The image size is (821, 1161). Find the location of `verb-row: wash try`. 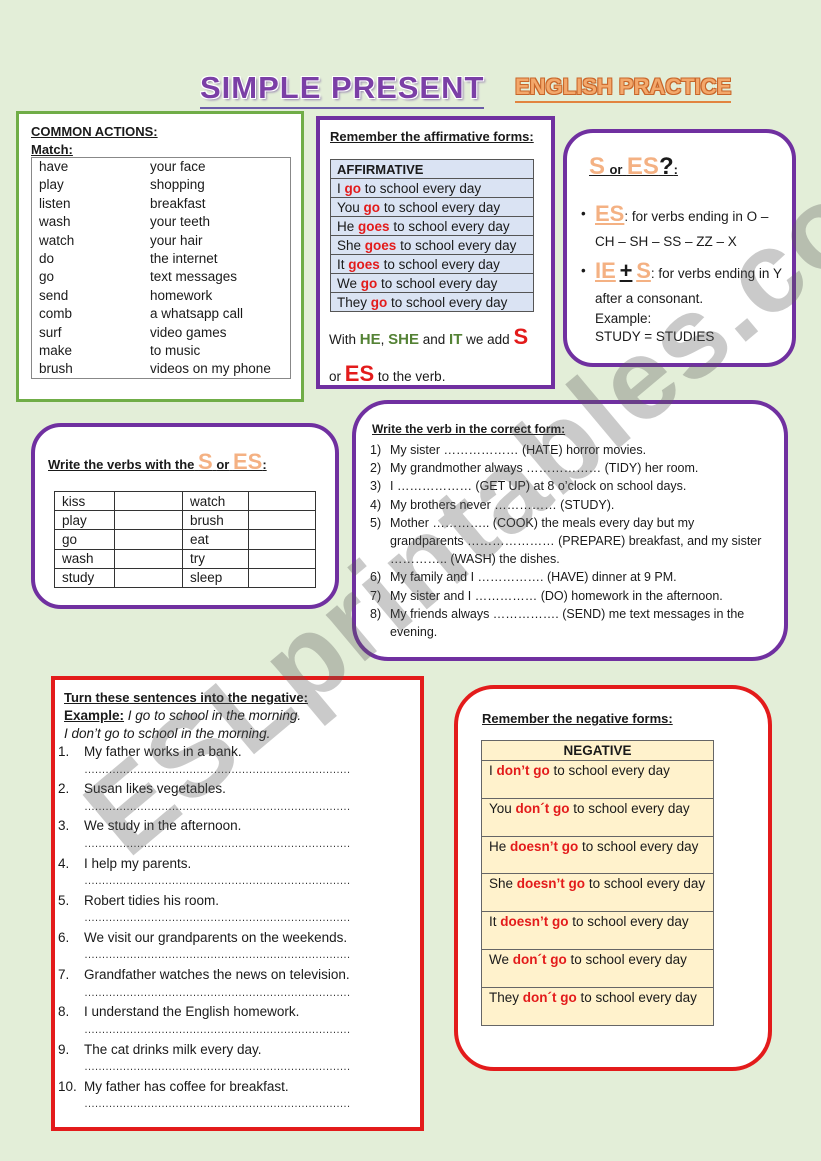

verb-row: wash try is located at coordinates (185, 558).